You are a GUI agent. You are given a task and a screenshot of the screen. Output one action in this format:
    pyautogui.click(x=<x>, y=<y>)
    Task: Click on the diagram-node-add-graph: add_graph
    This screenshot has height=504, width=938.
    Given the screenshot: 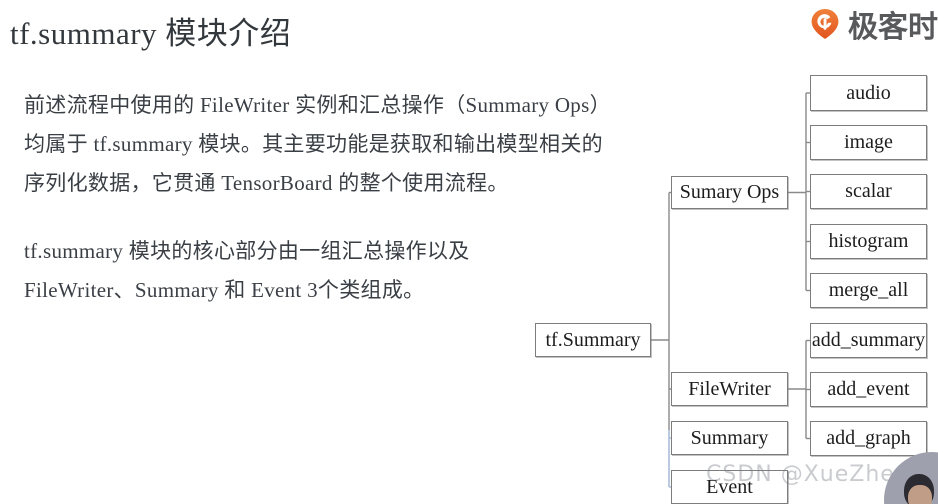 What is the action you would take?
    pyautogui.click(x=868, y=438)
    